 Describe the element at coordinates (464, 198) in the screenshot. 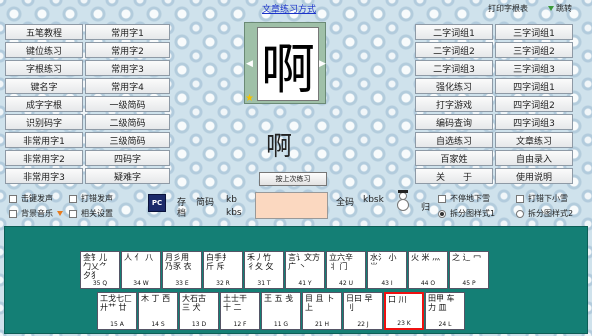

I see `option-snow-continuous: 不停地下雪` at that location.